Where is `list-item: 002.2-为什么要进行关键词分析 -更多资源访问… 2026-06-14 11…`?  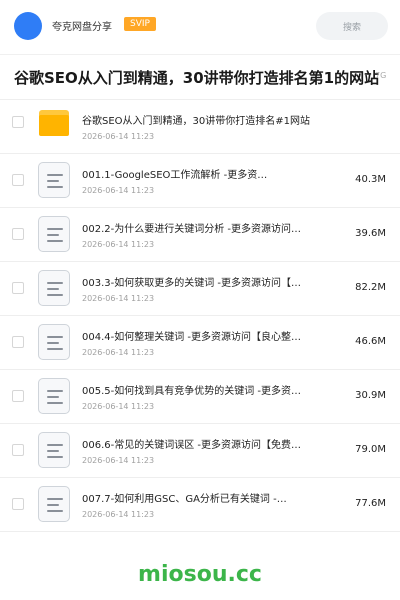
list-item: 002.2-为什么要进行关键词分析 -更多资源访问… 2026-06-14 11… is located at coordinates (200, 235).